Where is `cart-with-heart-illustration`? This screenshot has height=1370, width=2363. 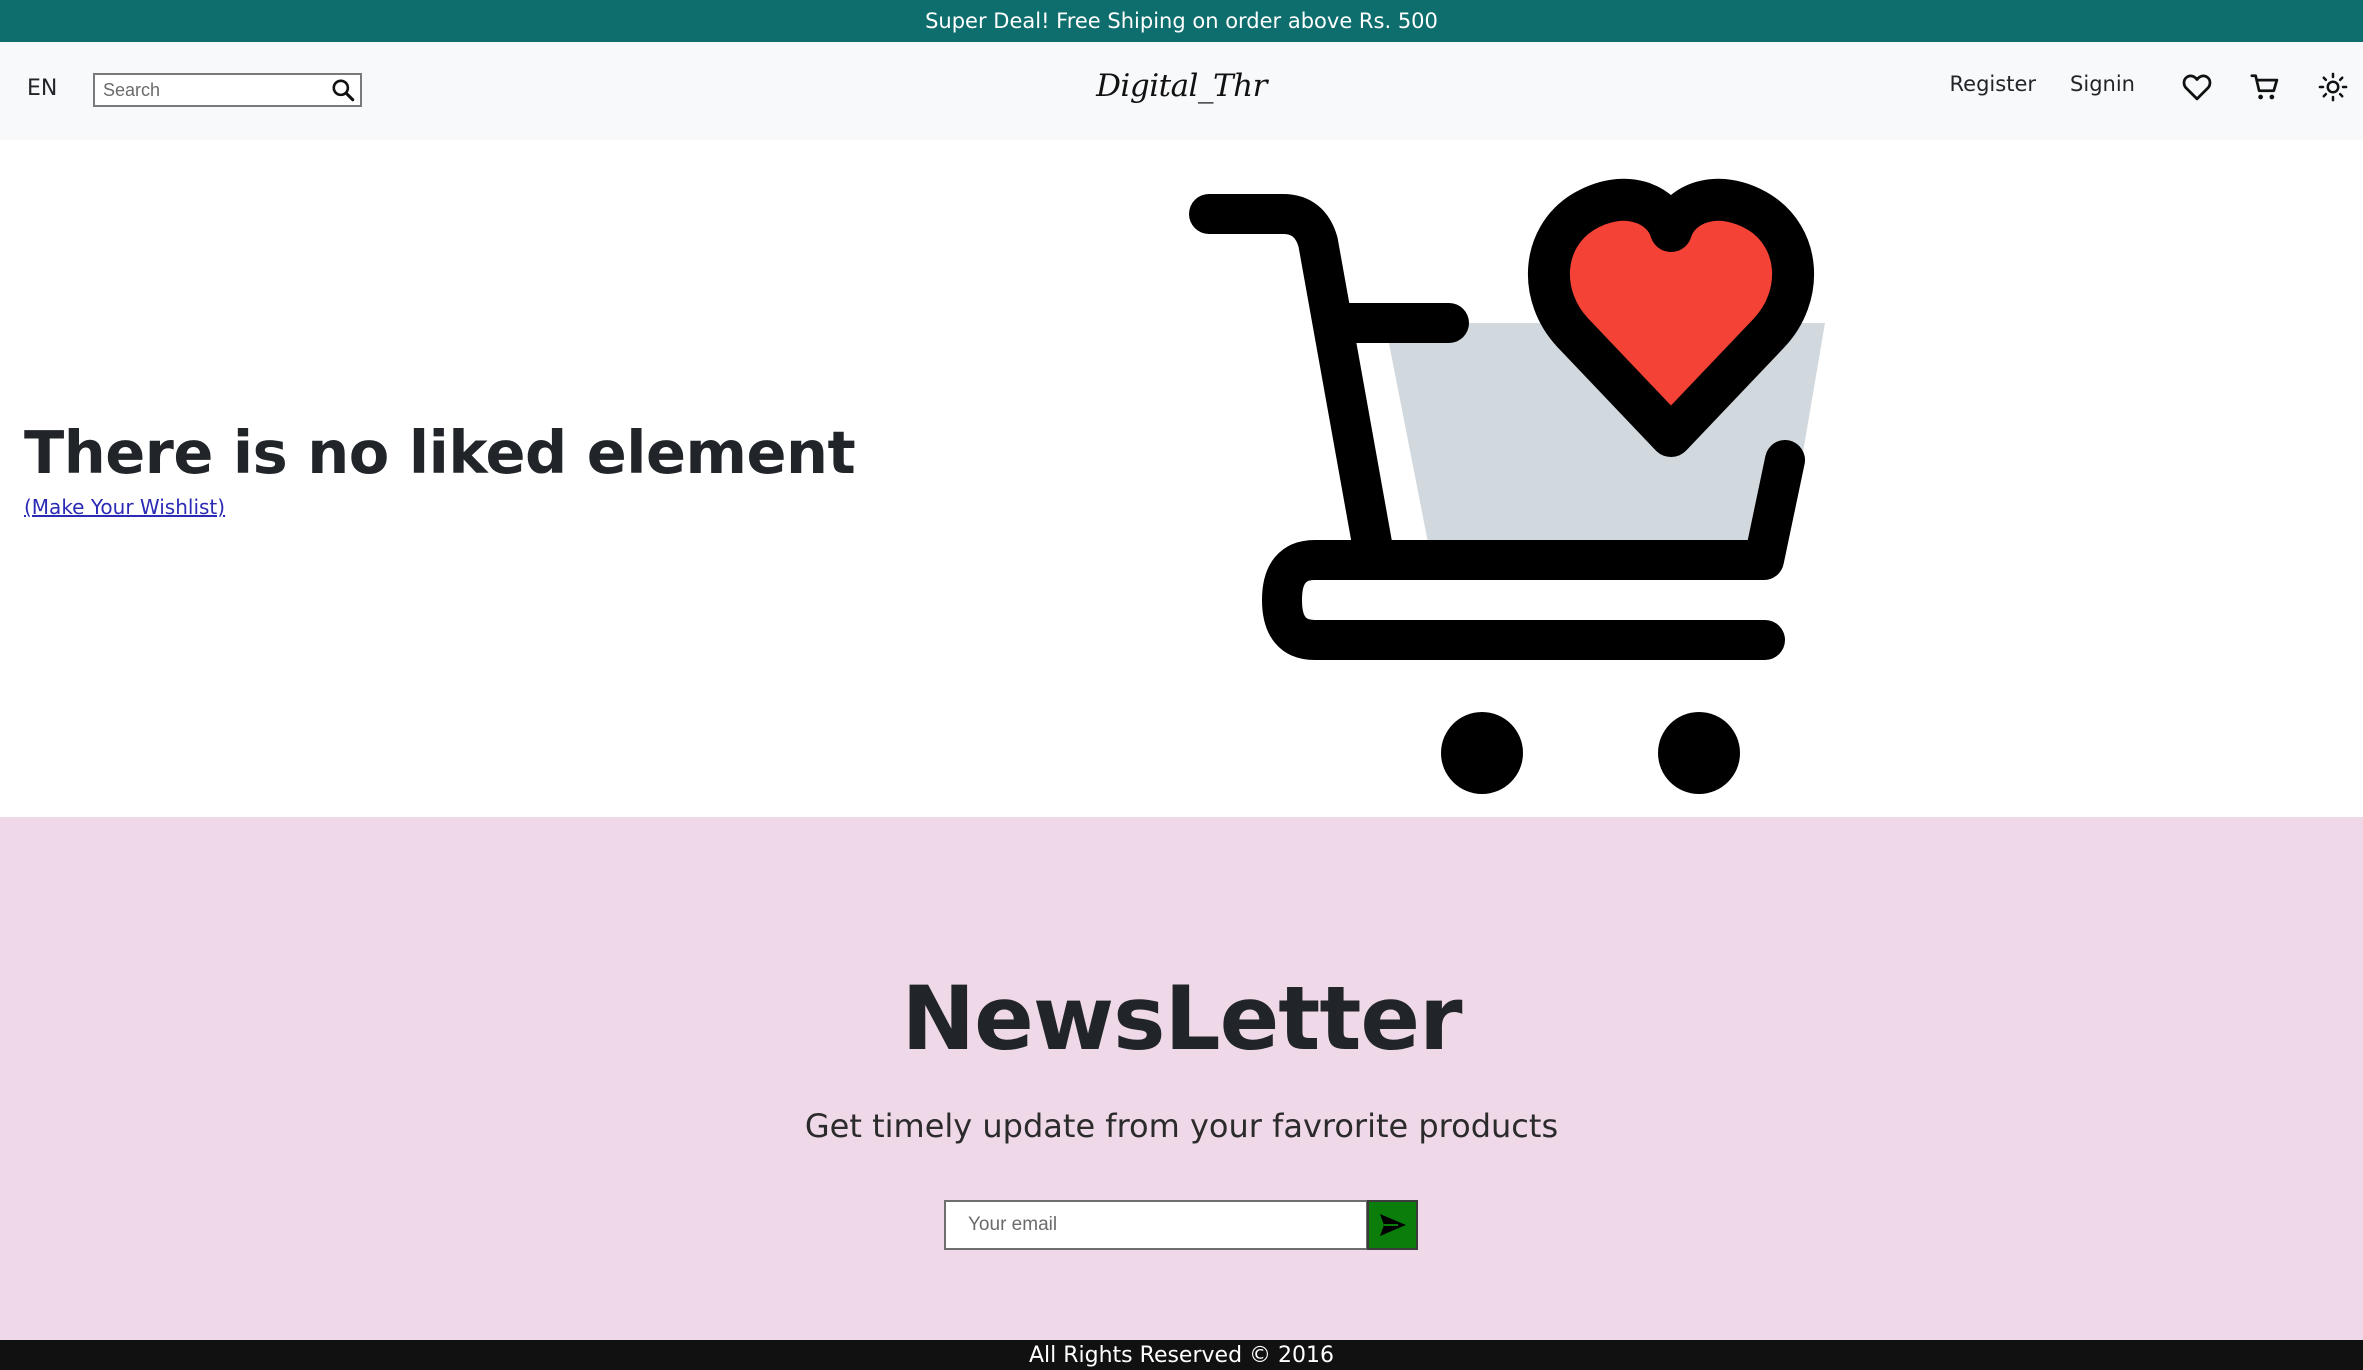
cart-with-heart-illustration is located at coordinates (1525, 470).